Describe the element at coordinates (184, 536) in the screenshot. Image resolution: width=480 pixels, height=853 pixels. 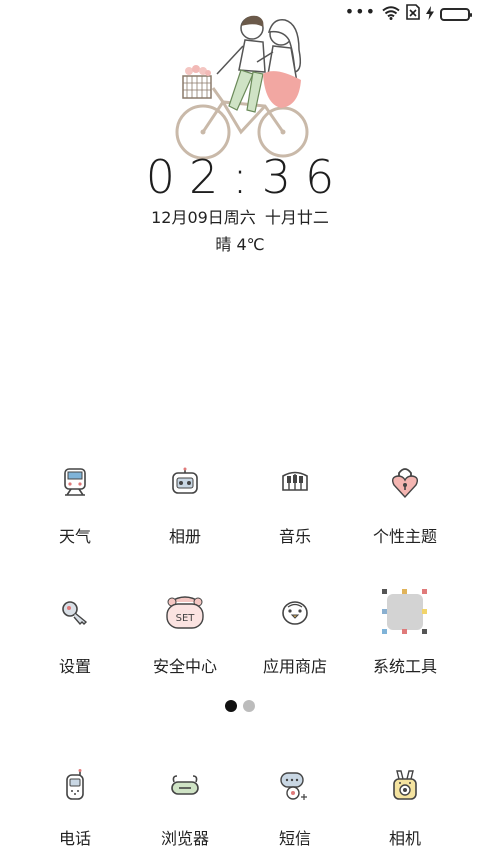
I see `app-label: 相册` at that location.